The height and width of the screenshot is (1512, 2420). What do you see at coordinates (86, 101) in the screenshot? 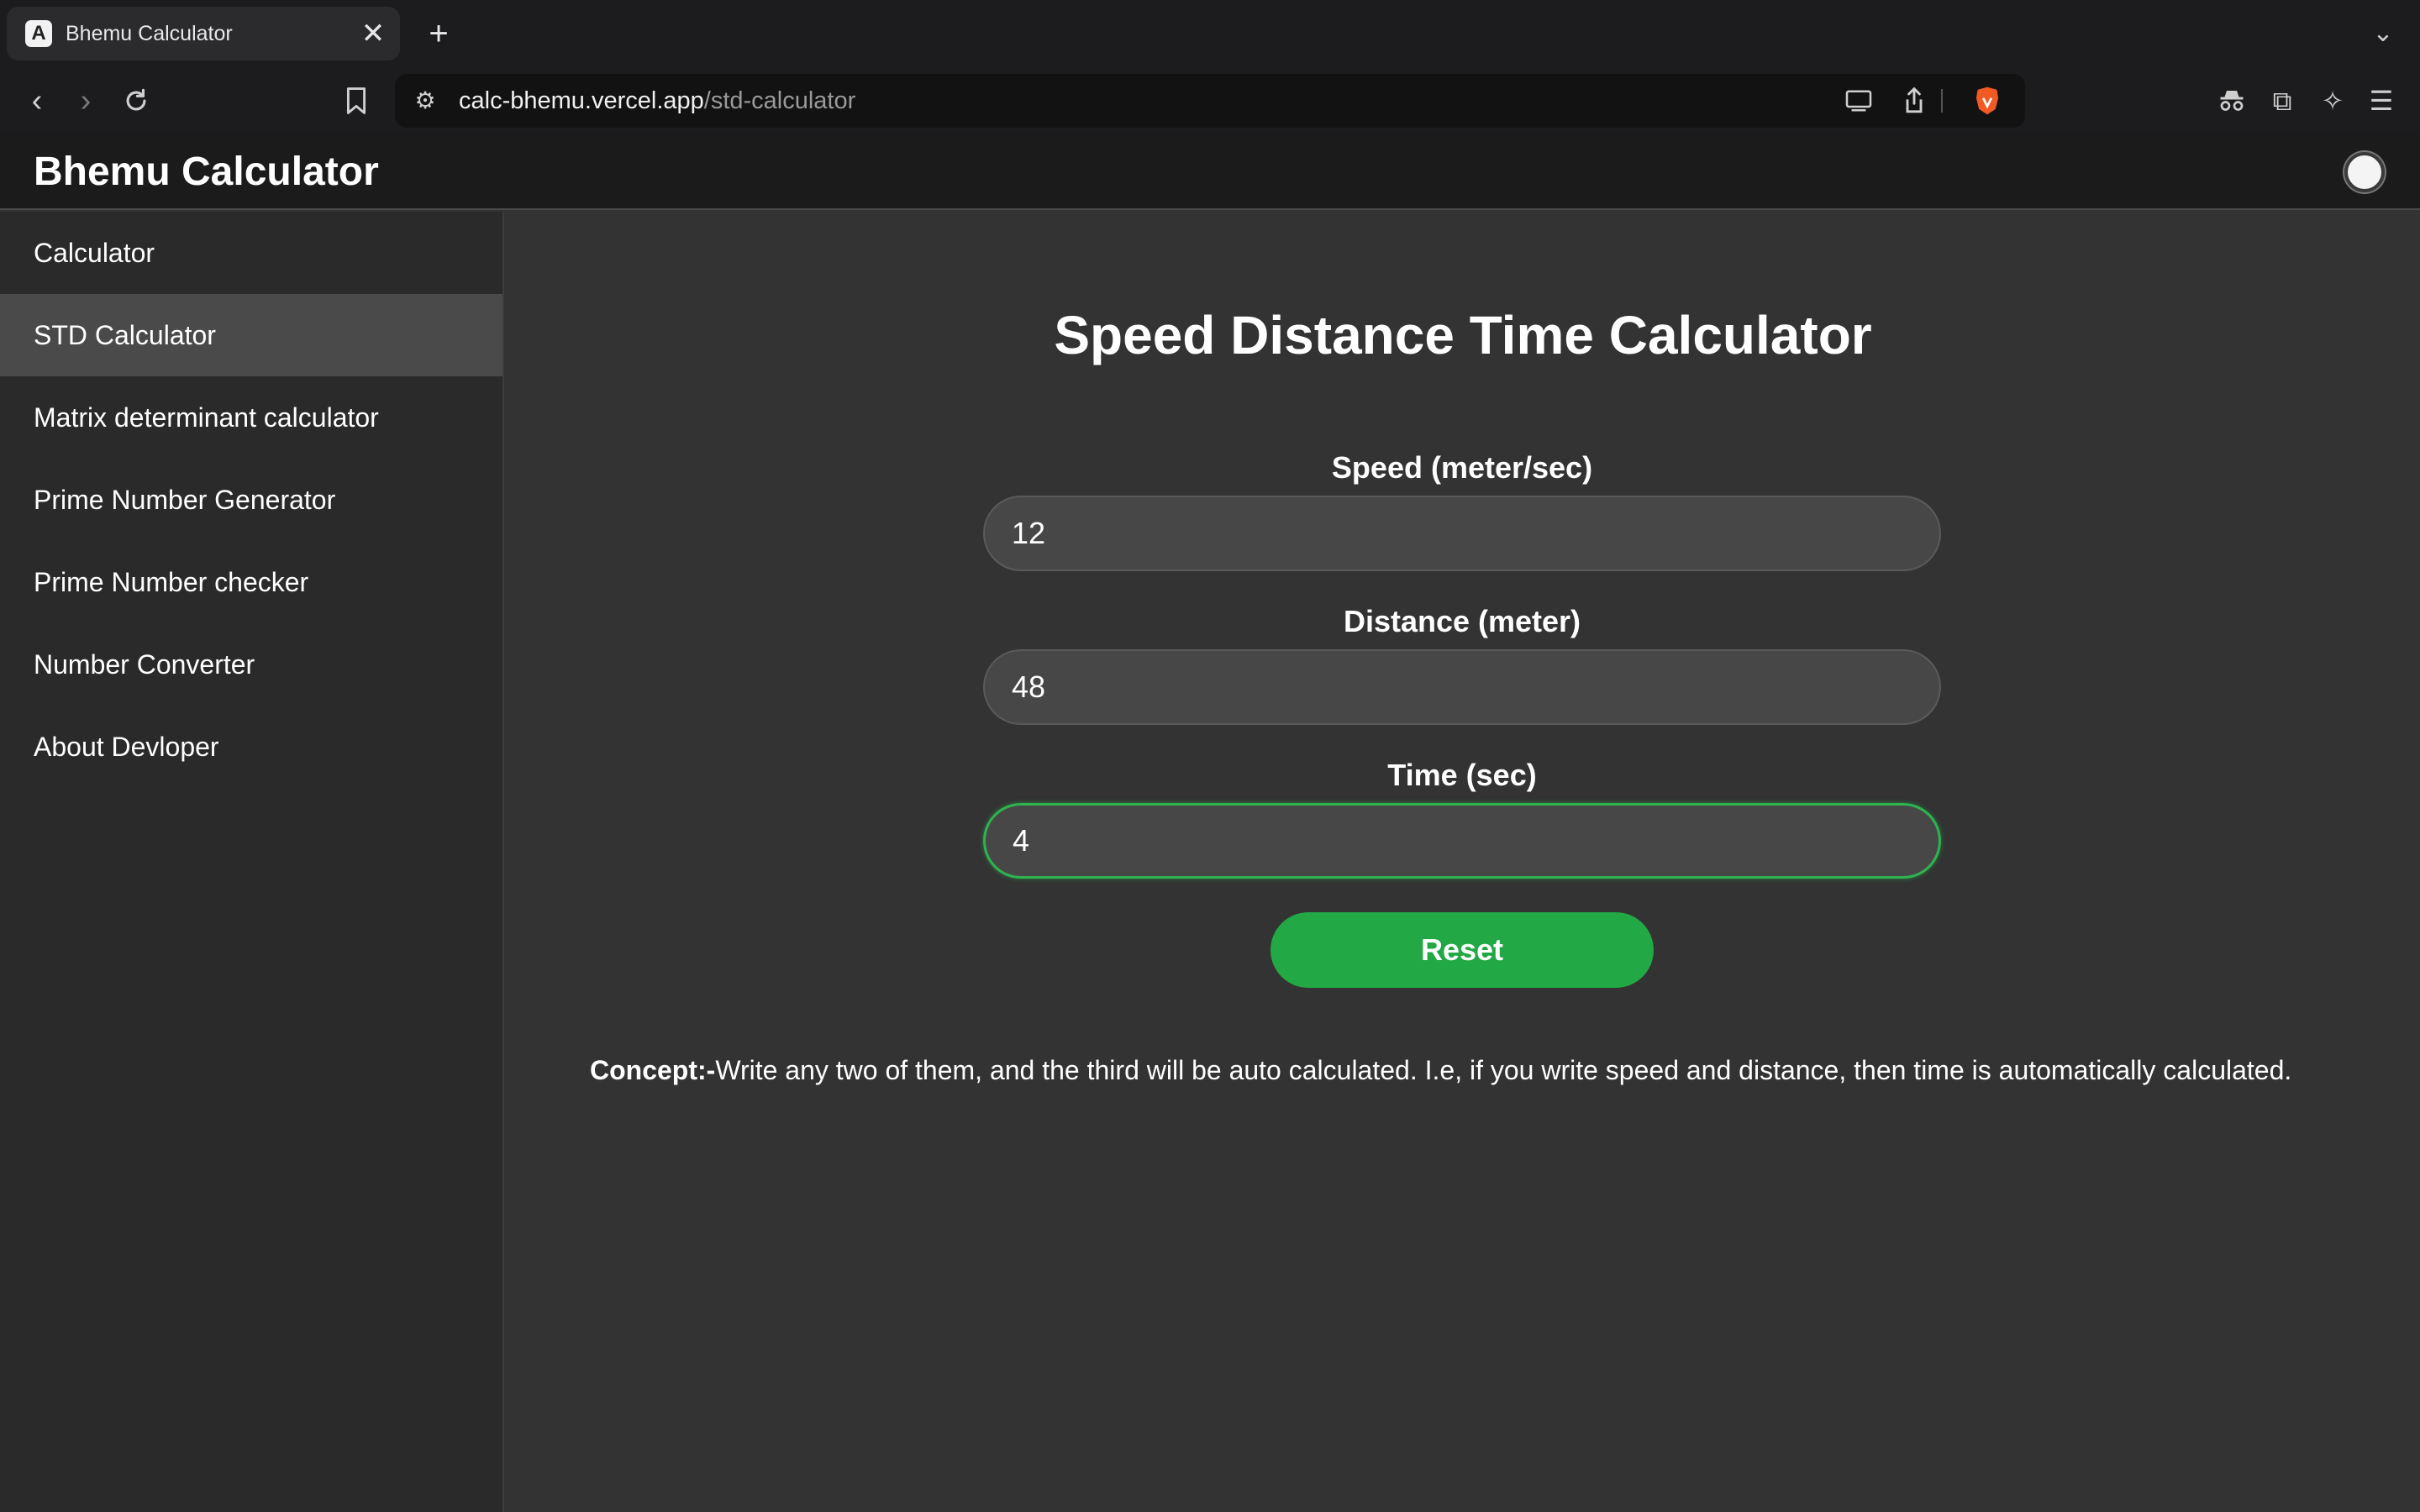
I see `forward-icon: ›` at bounding box center [86, 101].